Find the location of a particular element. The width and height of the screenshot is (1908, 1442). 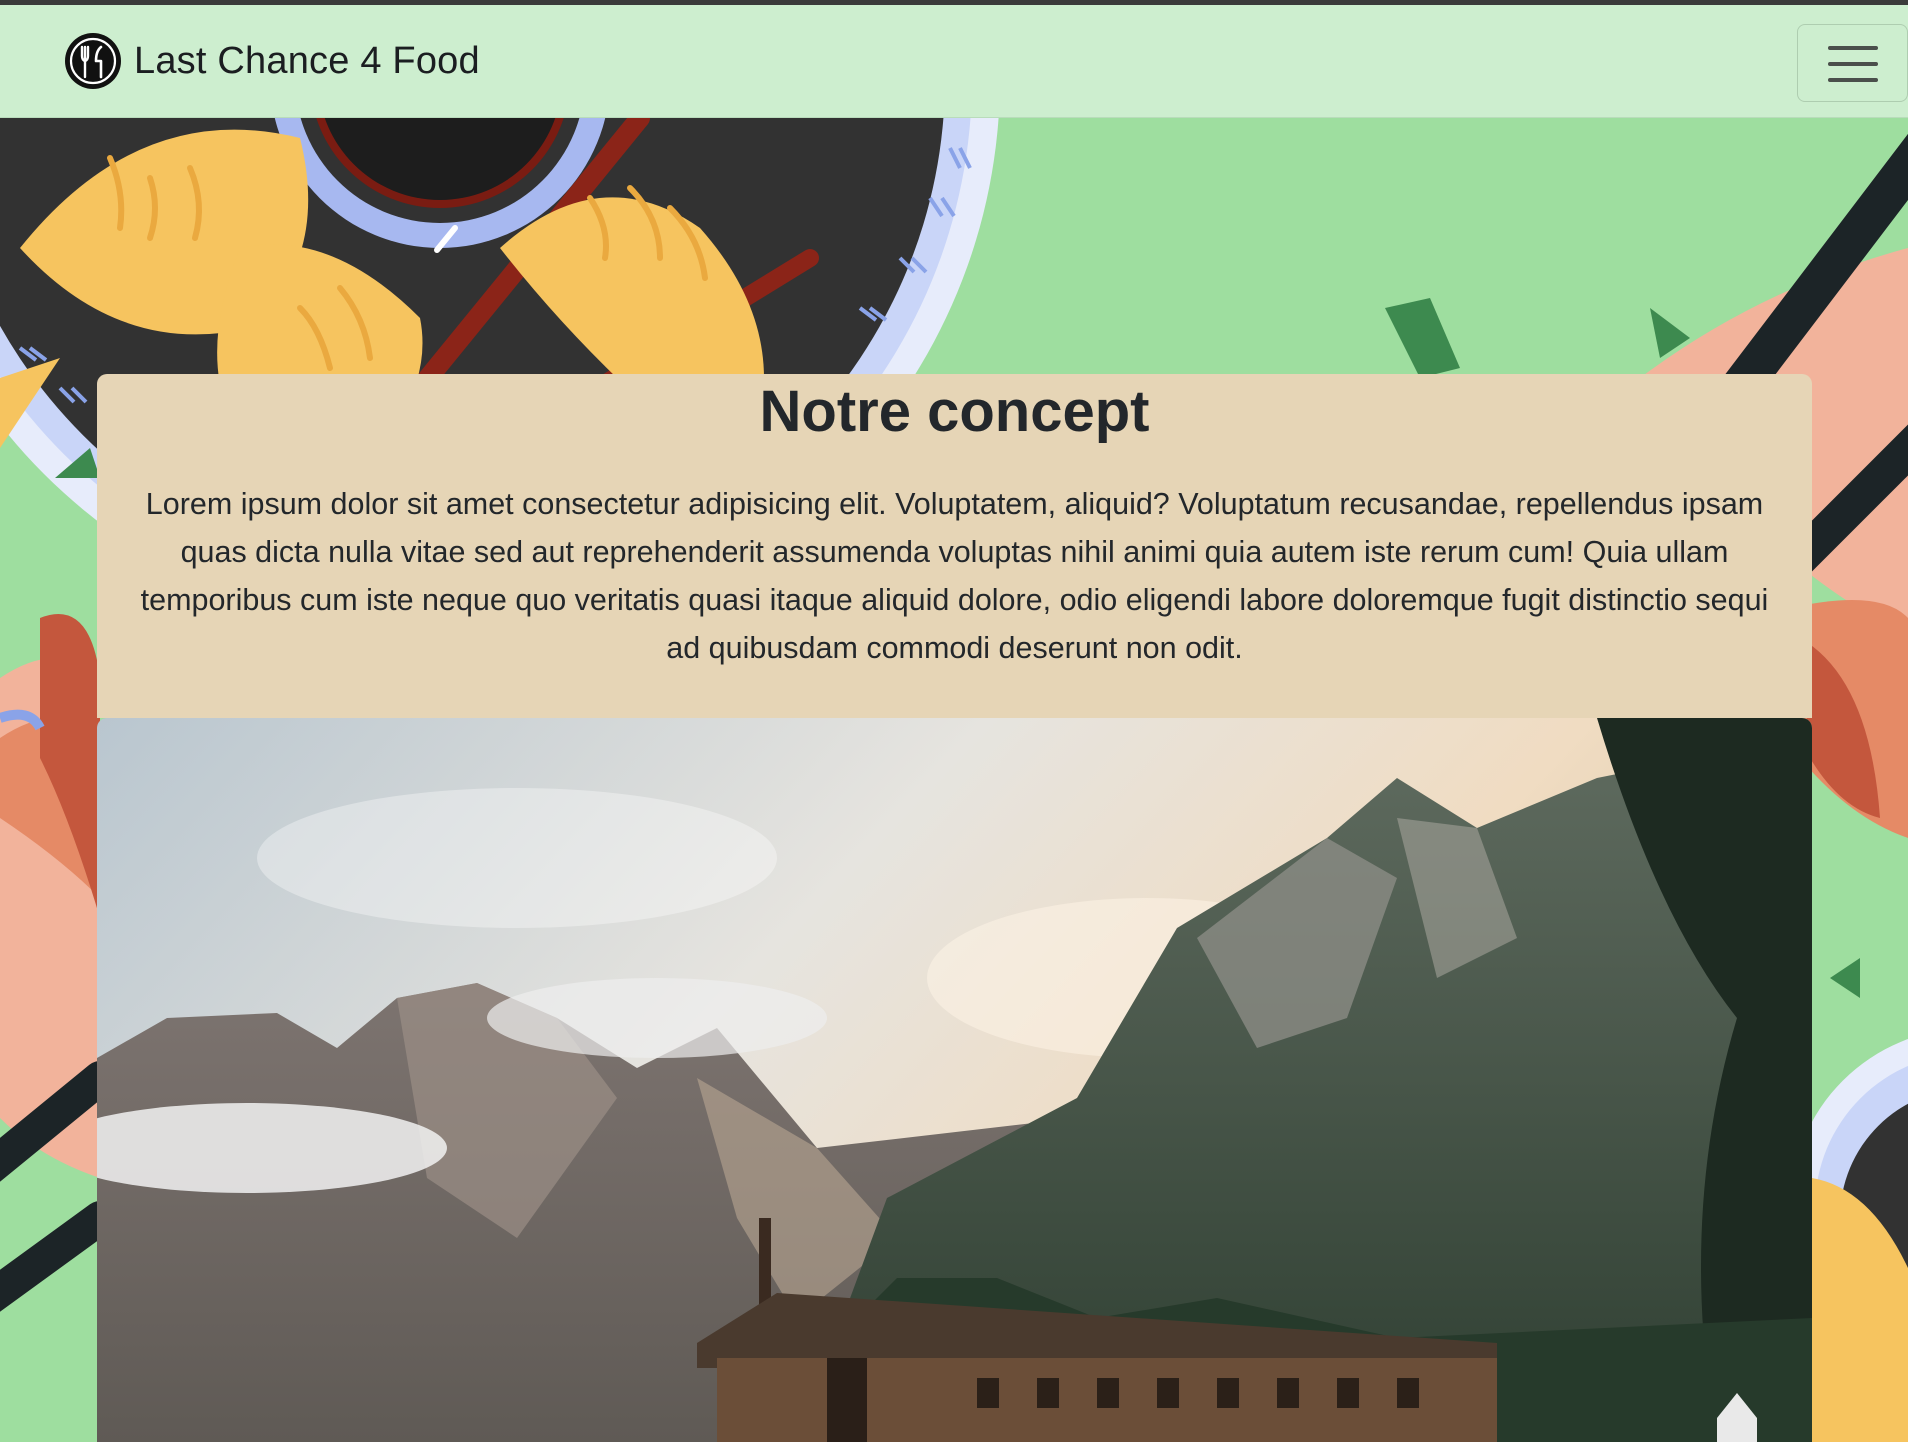

navbar: Last Chance 4 Food is located at coordinates (954, 61).